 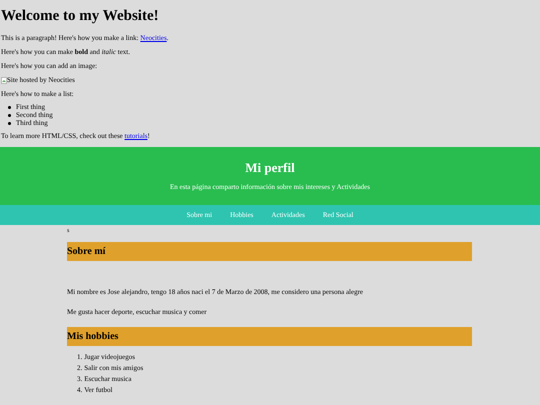 What do you see at coordinates (270, 167) in the screenshot?
I see `header-title: Mi perfil` at bounding box center [270, 167].